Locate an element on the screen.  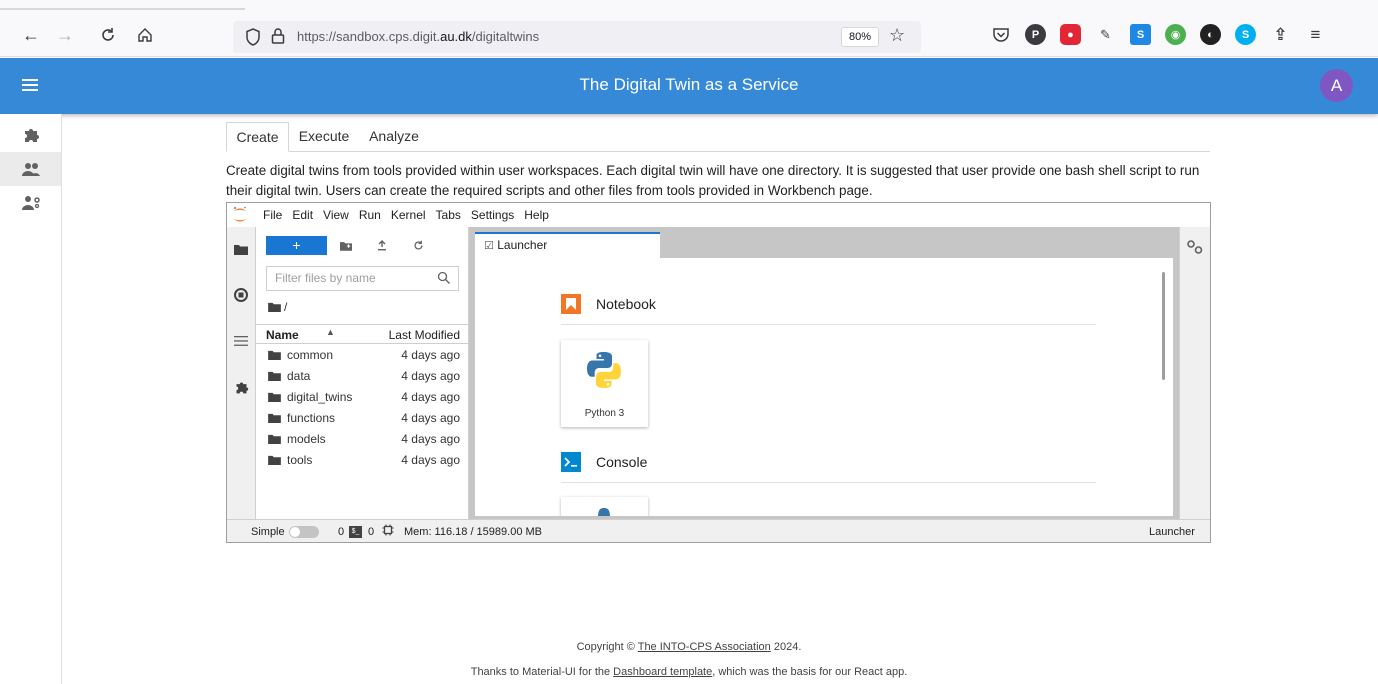
launcher-scrollbar is located at coordinates (1163, 326).